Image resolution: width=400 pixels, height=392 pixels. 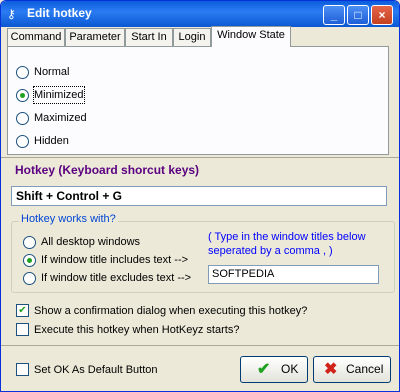 What do you see at coordinates (274, 369) in the screenshot?
I see `ok-button: ✔ OK` at bounding box center [274, 369].